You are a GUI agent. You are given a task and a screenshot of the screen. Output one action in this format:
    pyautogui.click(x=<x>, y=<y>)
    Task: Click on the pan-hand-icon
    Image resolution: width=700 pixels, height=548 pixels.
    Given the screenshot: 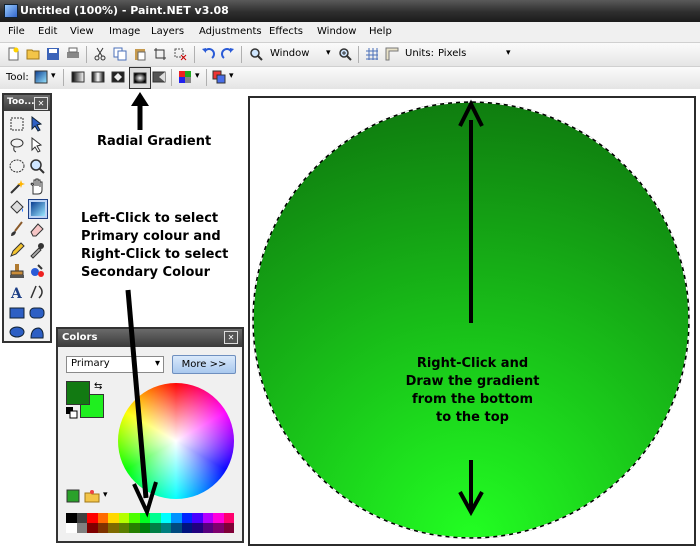 What is the action you would take?
    pyautogui.click(x=37, y=187)
    